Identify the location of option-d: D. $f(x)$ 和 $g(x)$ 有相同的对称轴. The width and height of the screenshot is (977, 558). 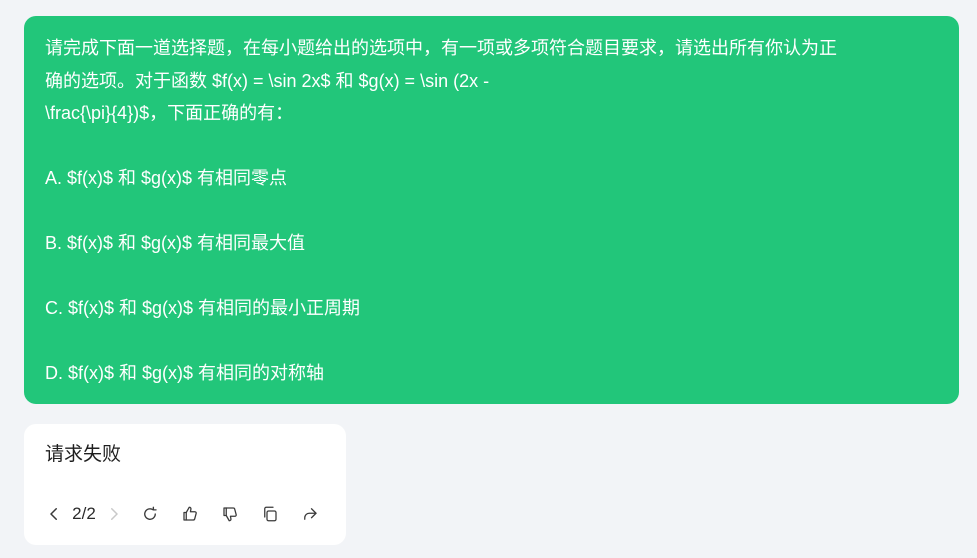
(185, 373).